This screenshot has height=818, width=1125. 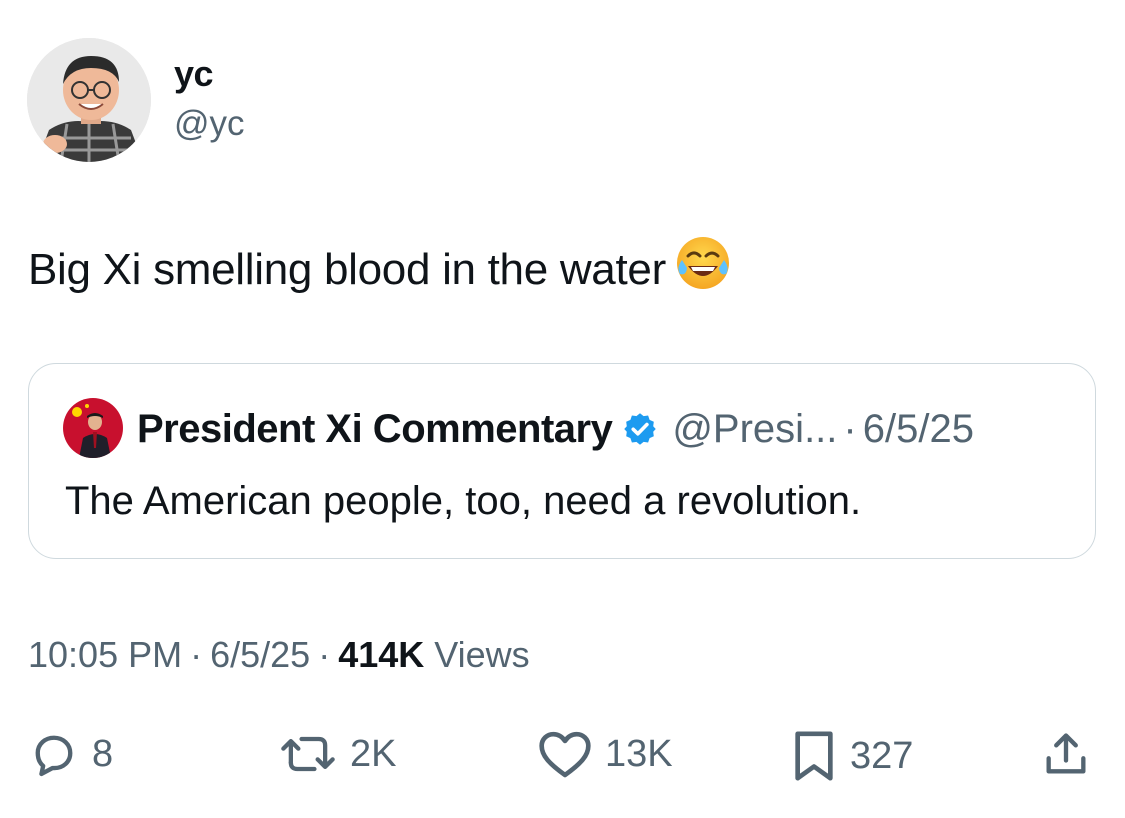 What do you see at coordinates (105, 654) in the screenshot?
I see `tweet-time: 10:05 PM` at bounding box center [105, 654].